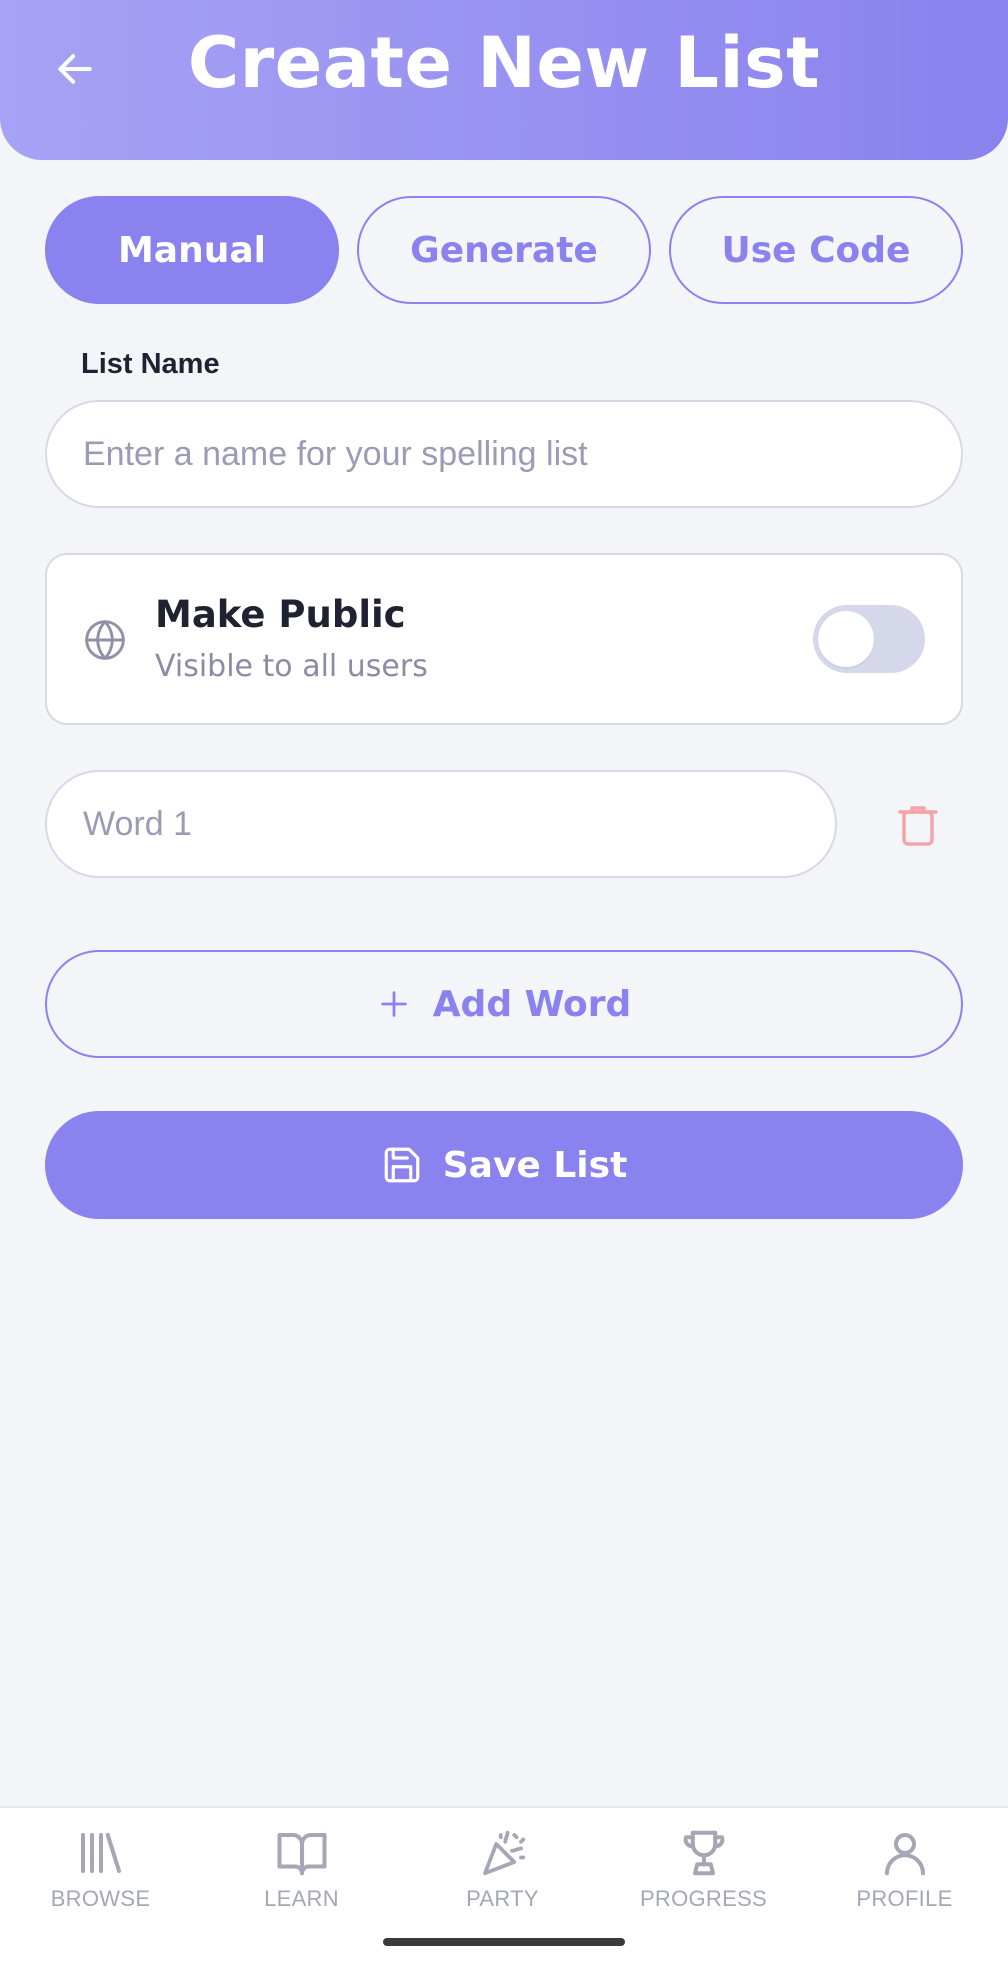  I want to click on home-indicator, so click(504, 1942).